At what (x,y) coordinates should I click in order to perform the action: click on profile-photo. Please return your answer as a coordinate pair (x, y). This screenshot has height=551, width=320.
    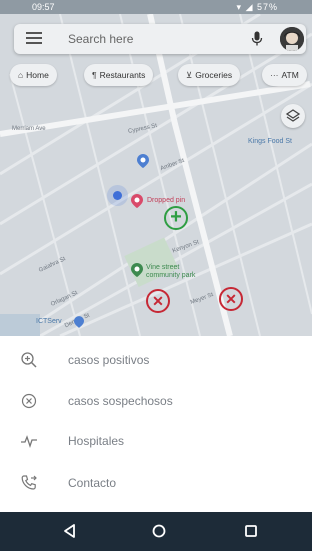
    Looking at the image, I should click on (292, 39).